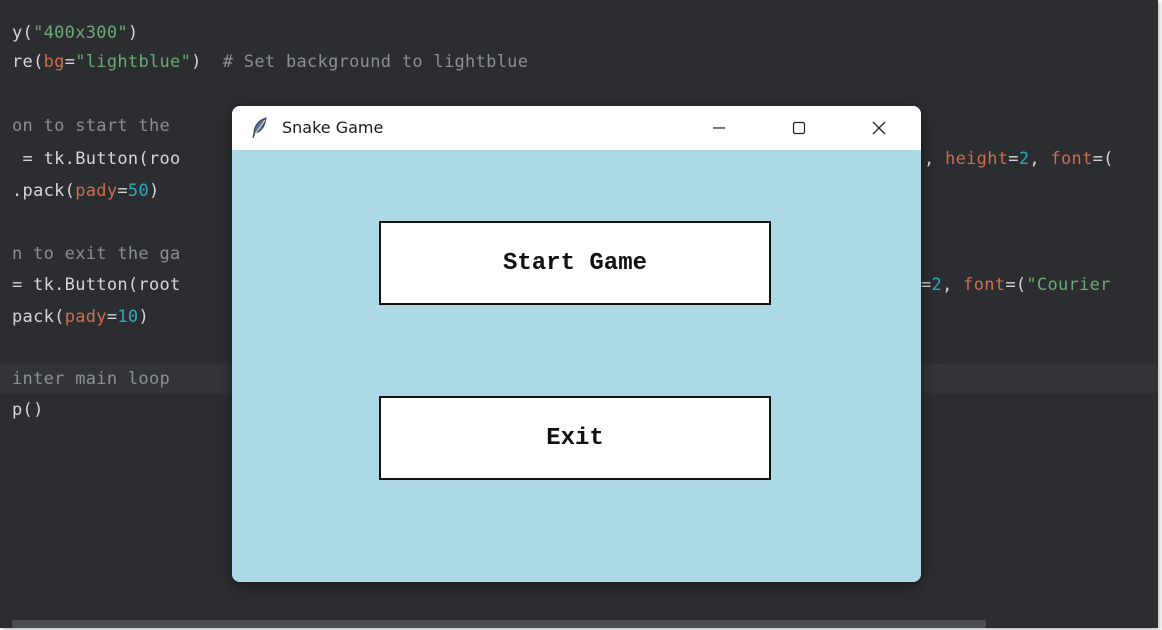 This screenshot has width=1162, height=630. What do you see at coordinates (28, 410) in the screenshot?
I see `code-line: p()` at bounding box center [28, 410].